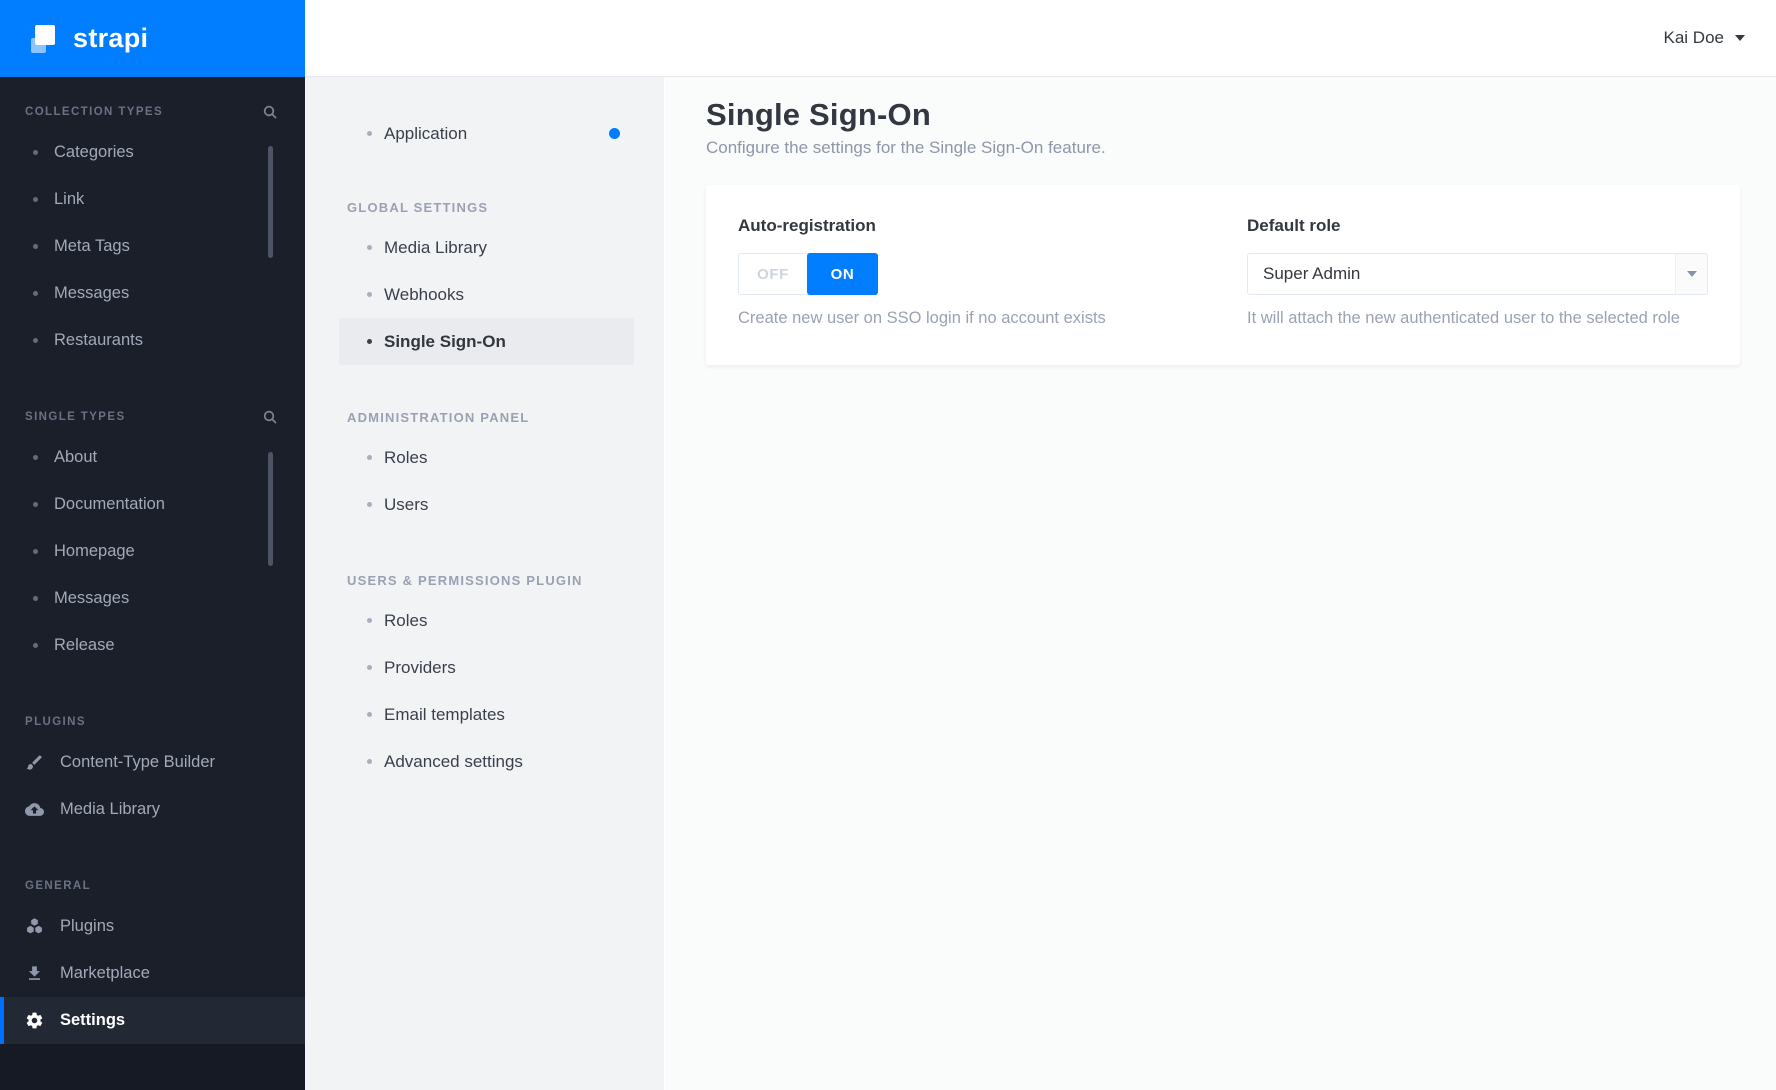 The height and width of the screenshot is (1090, 1776). What do you see at coordinates (807, 225) in the screenshot?
I see `auto-registration-label: Auto-registration` at bounding box center [807, 225].